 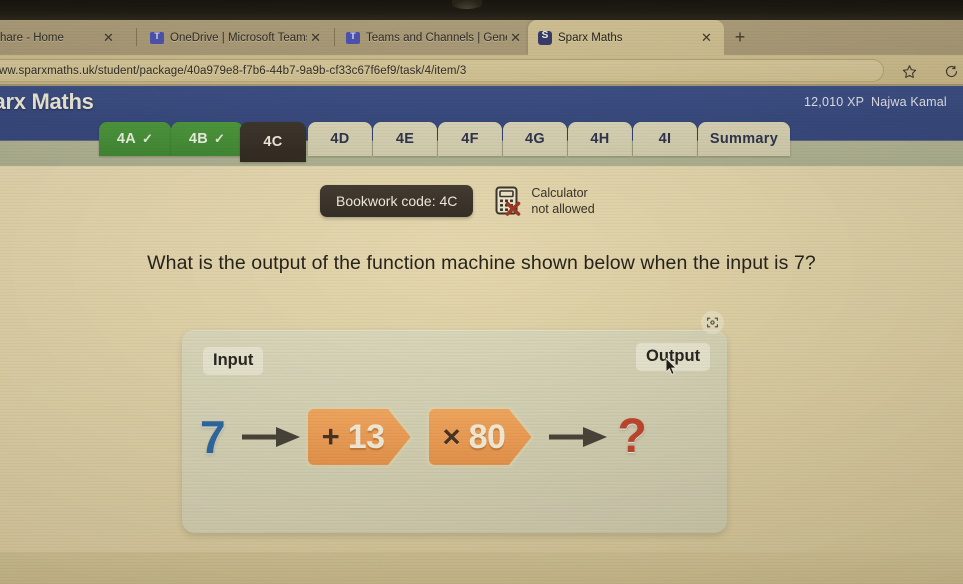 I want to click on output-label: Output, so click(x=673, y=357).